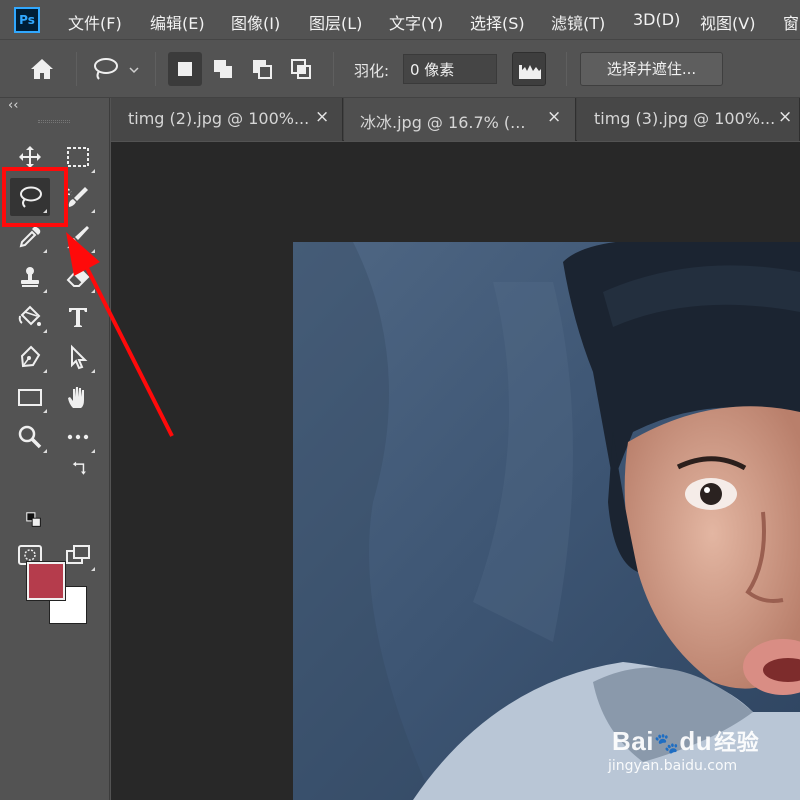 This screenshot has width=800, height=800. I want to click on anti-alias-icon, so click(530, 72).